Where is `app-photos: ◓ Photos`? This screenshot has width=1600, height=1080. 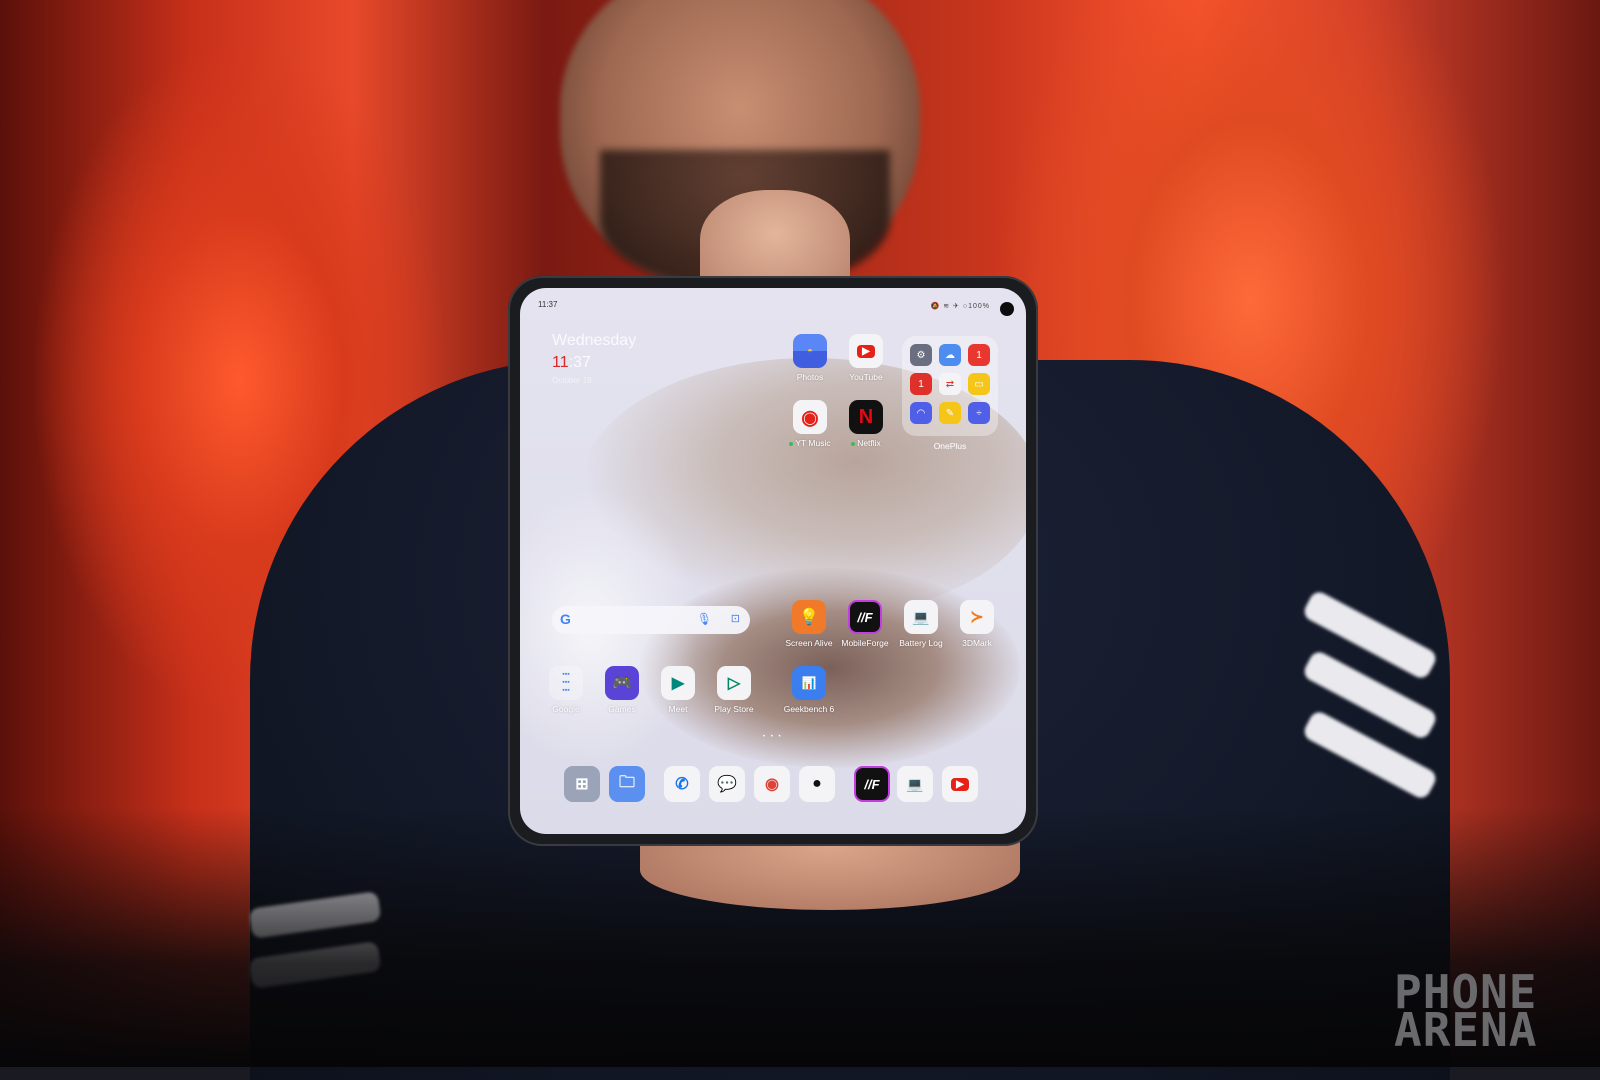 app-photos: ◓ Photos is located at coordinates (810, 358).